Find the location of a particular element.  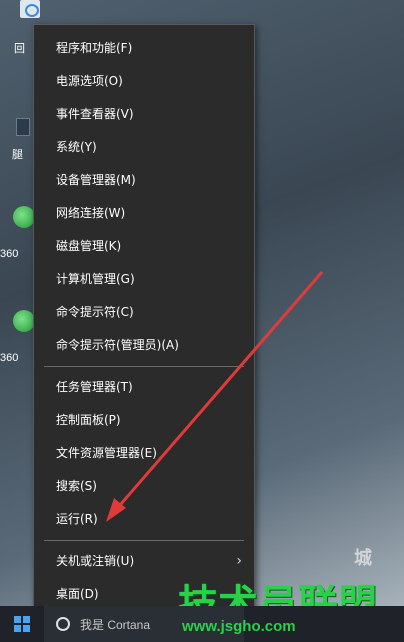

start-button is located at coordinates (22, 624).